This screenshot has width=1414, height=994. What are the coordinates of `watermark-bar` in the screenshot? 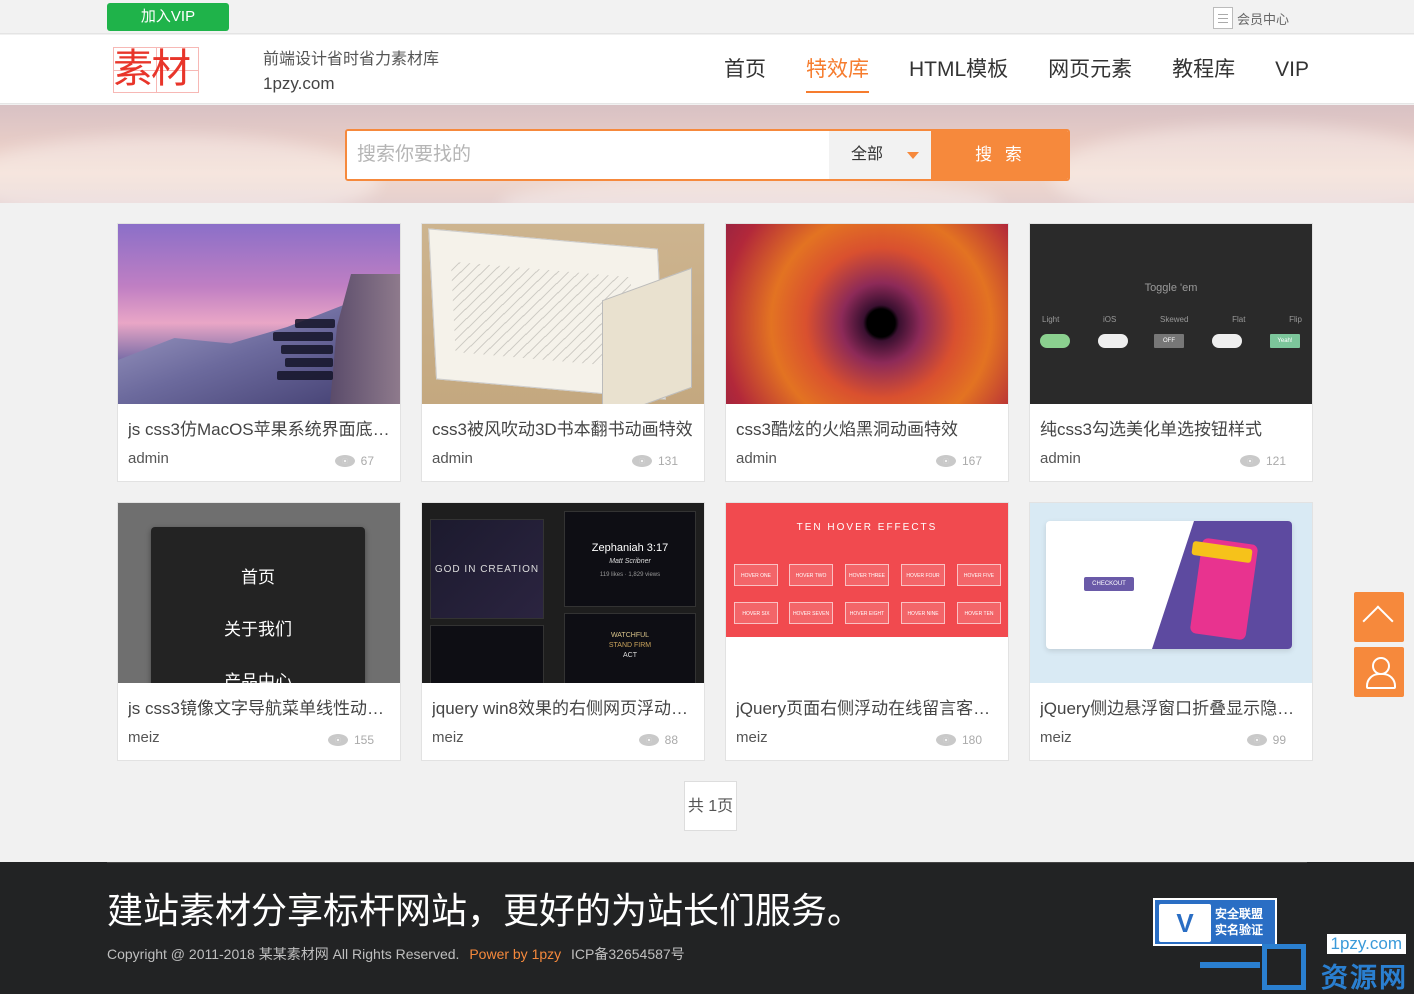 It's located at (1230, 965).